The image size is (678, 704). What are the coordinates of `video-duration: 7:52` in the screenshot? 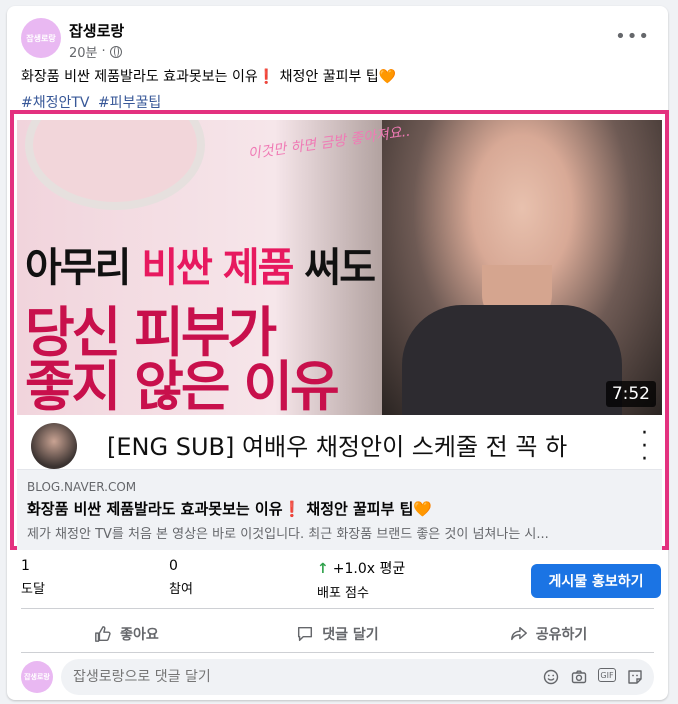 It's located at (630, 394).